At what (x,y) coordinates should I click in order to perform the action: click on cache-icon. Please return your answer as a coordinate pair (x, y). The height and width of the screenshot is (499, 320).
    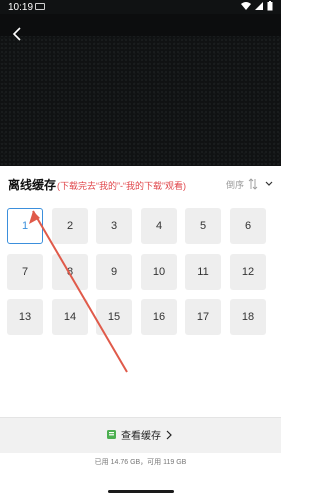
    Looking at the image, I should click on (111, 434).